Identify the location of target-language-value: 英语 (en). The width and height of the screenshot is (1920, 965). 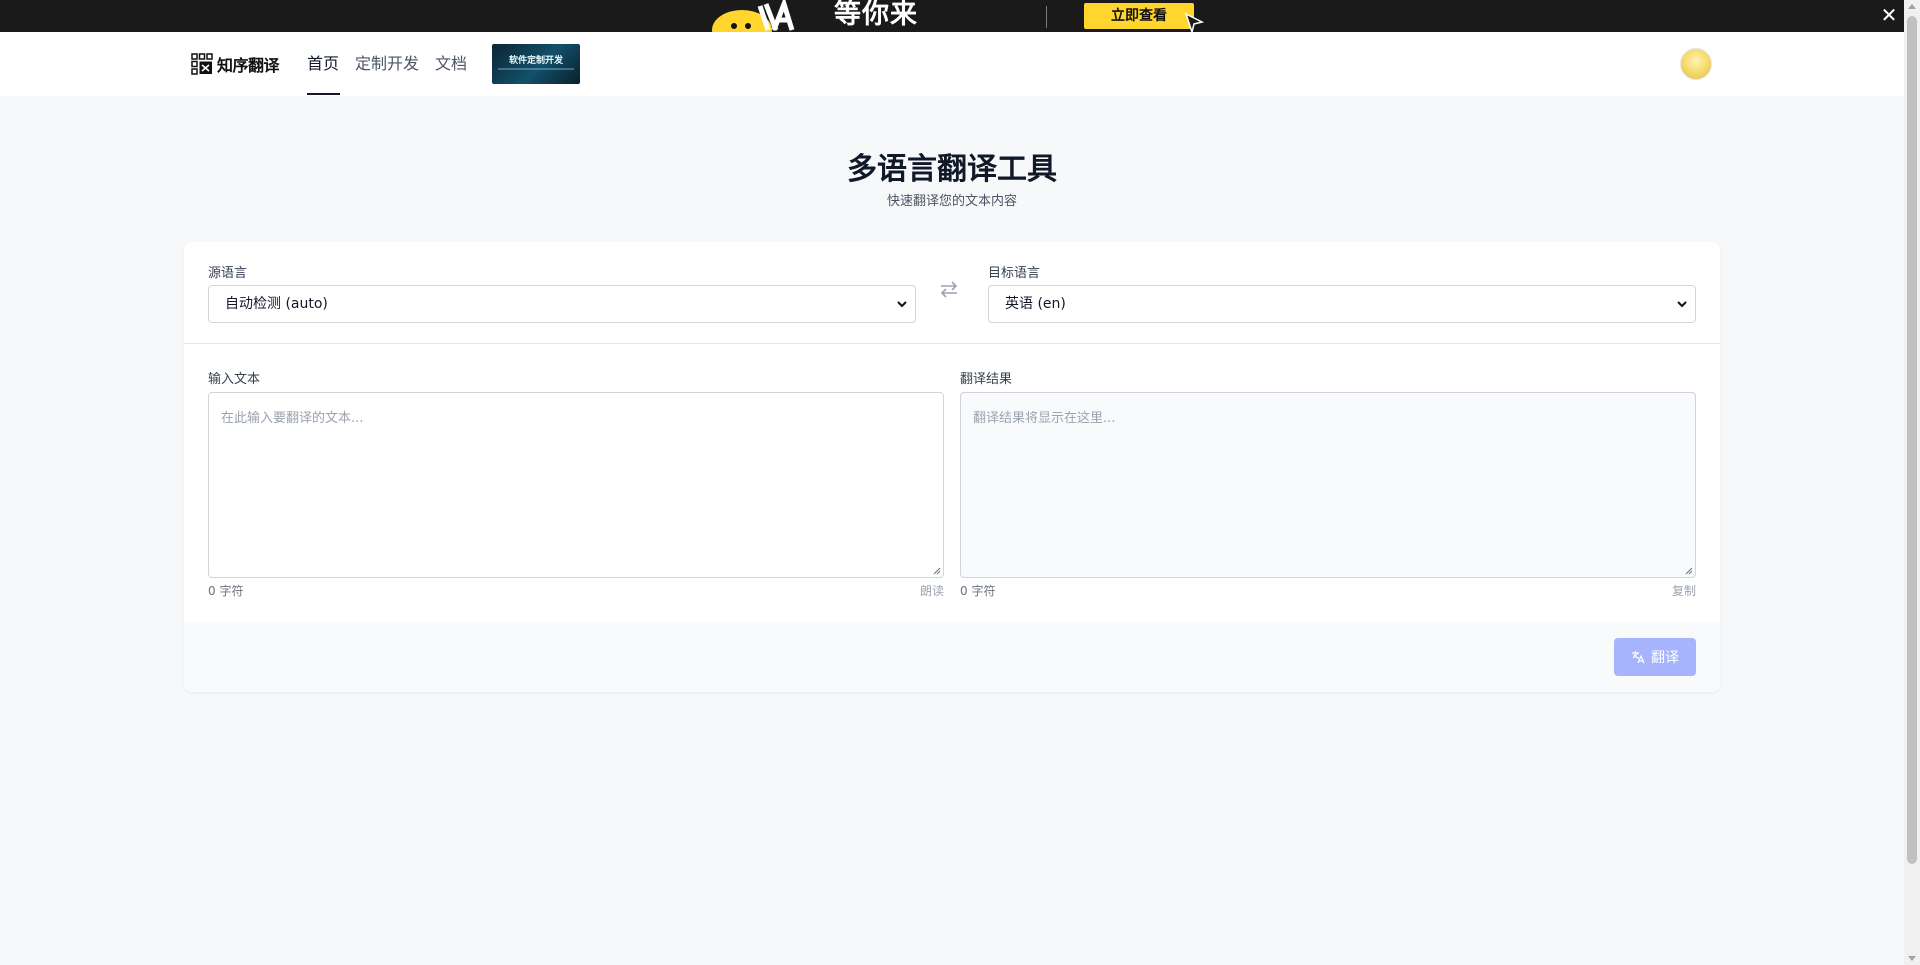
(1035, 304).